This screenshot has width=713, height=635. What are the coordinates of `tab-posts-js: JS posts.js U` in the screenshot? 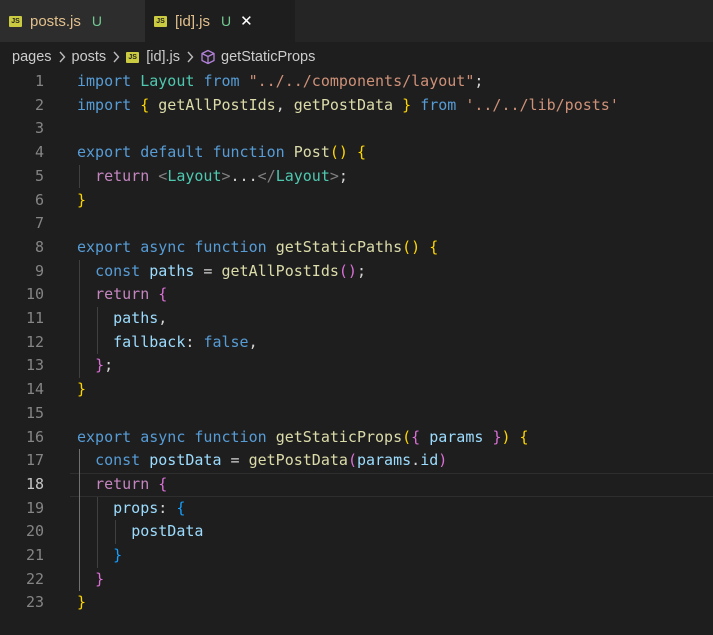 It's located at (72, 21).